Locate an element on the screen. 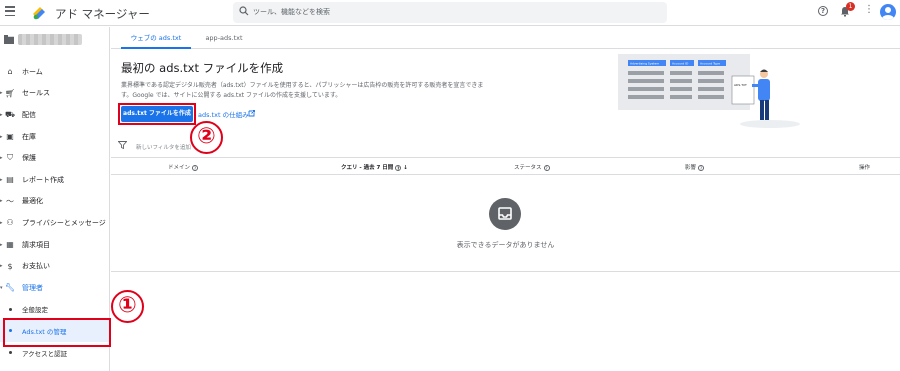 The height and width of the screenshot is (371, 900). table-header: ドメイン? クエリ - 過去 7 日間? ↓ ステータス? 影響? 操作 is located at coordinates (505, 166).